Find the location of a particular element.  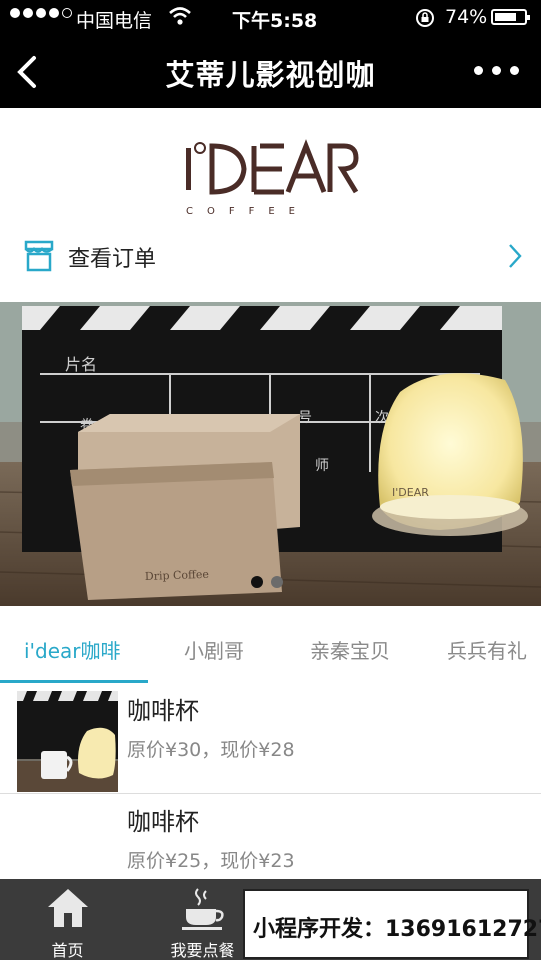

tab-xiaojuge: 小剧哥 is located at coordinates (214, 649).